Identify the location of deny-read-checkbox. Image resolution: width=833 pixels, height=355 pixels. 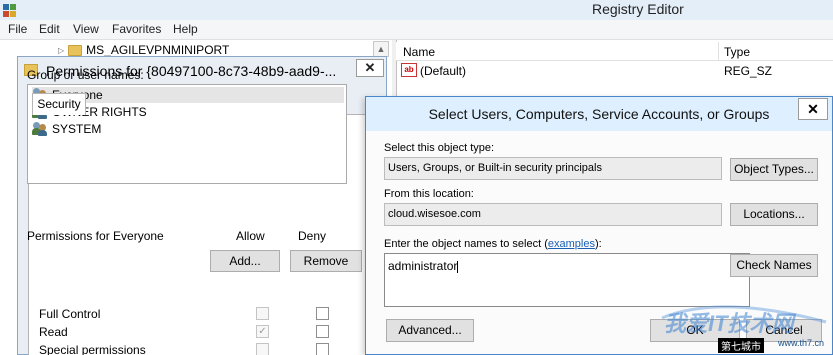
(322, 331).